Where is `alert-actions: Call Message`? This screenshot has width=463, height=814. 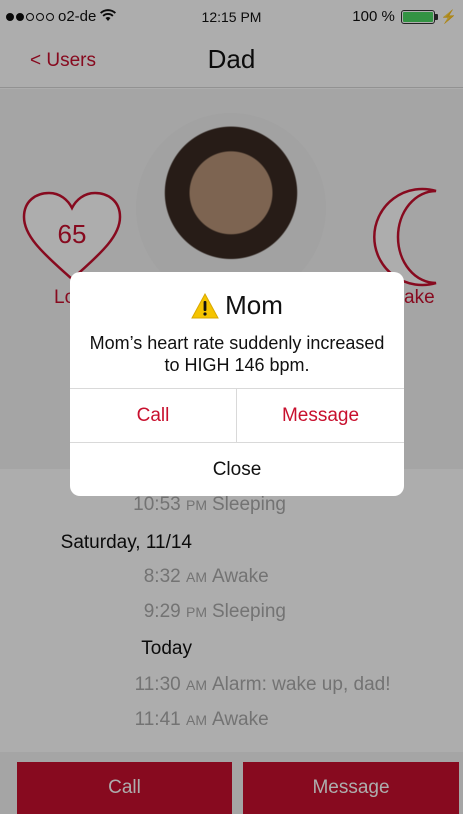
alert-actions: Call Message is located at coordinates (237, 415).